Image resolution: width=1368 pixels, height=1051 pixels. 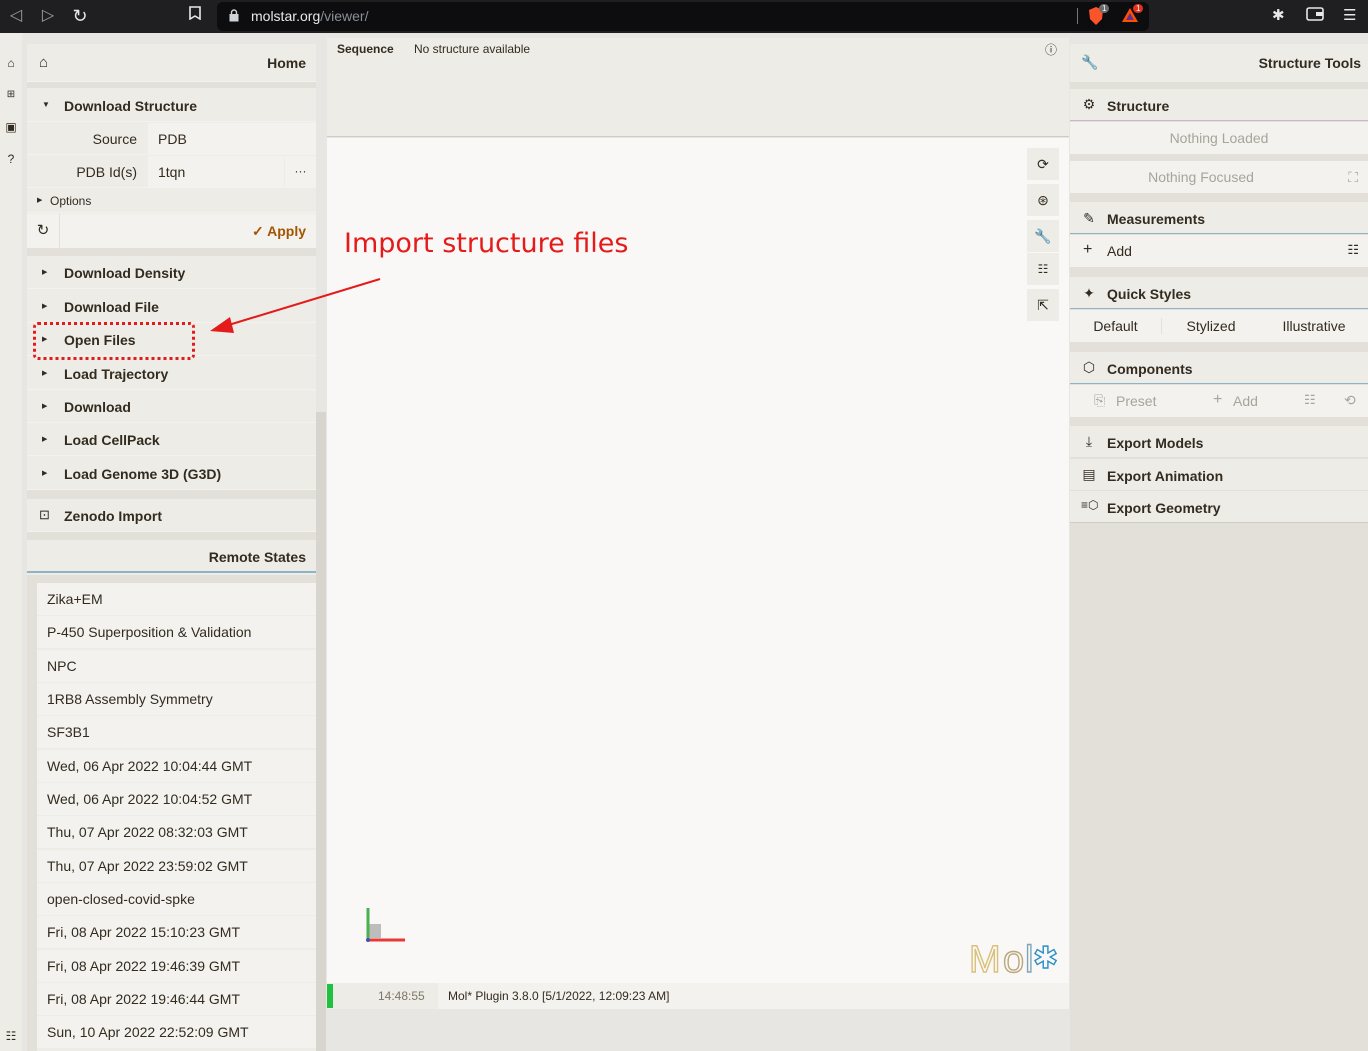 I want to click on remote-state-item: SF3B1, so click(x=176, y=732).